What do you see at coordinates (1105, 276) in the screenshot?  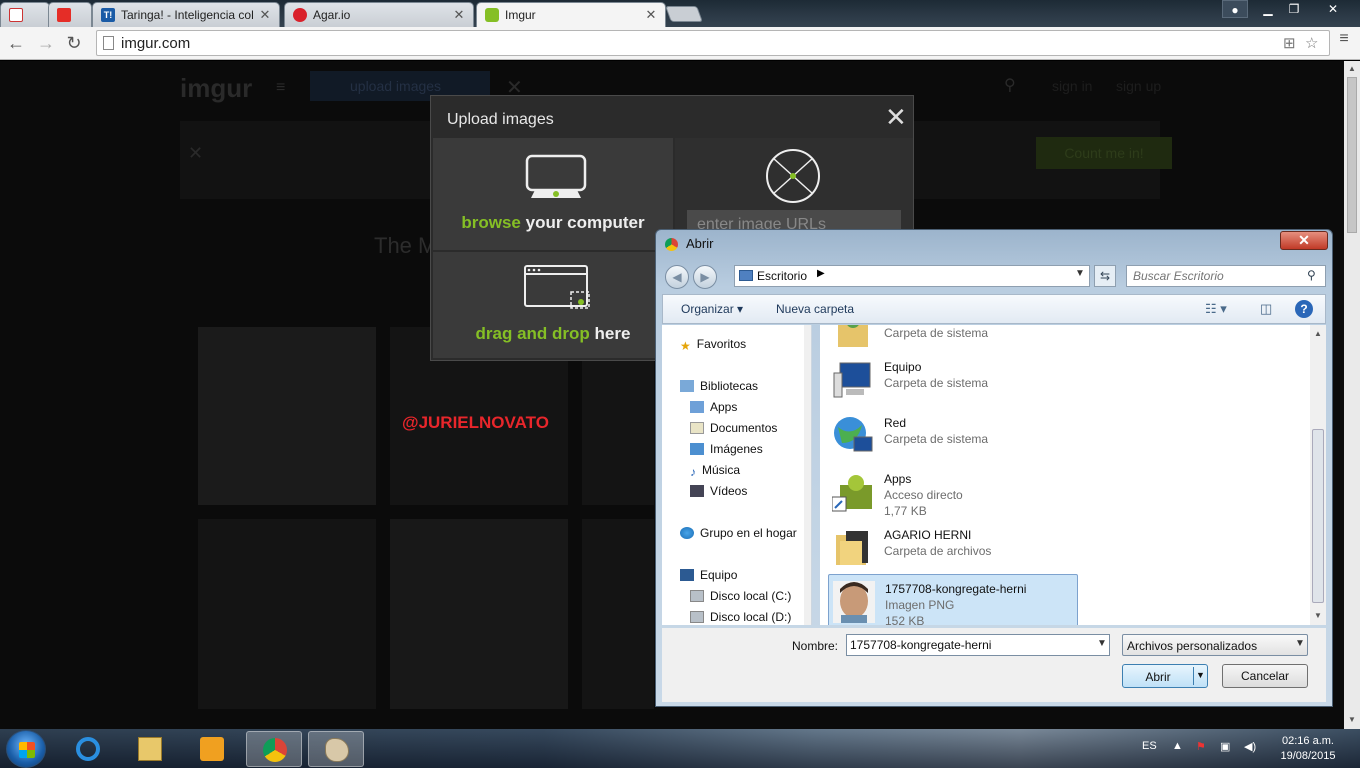 I see `refresh-icon: ⇆` at bounding box center [1105, 276].